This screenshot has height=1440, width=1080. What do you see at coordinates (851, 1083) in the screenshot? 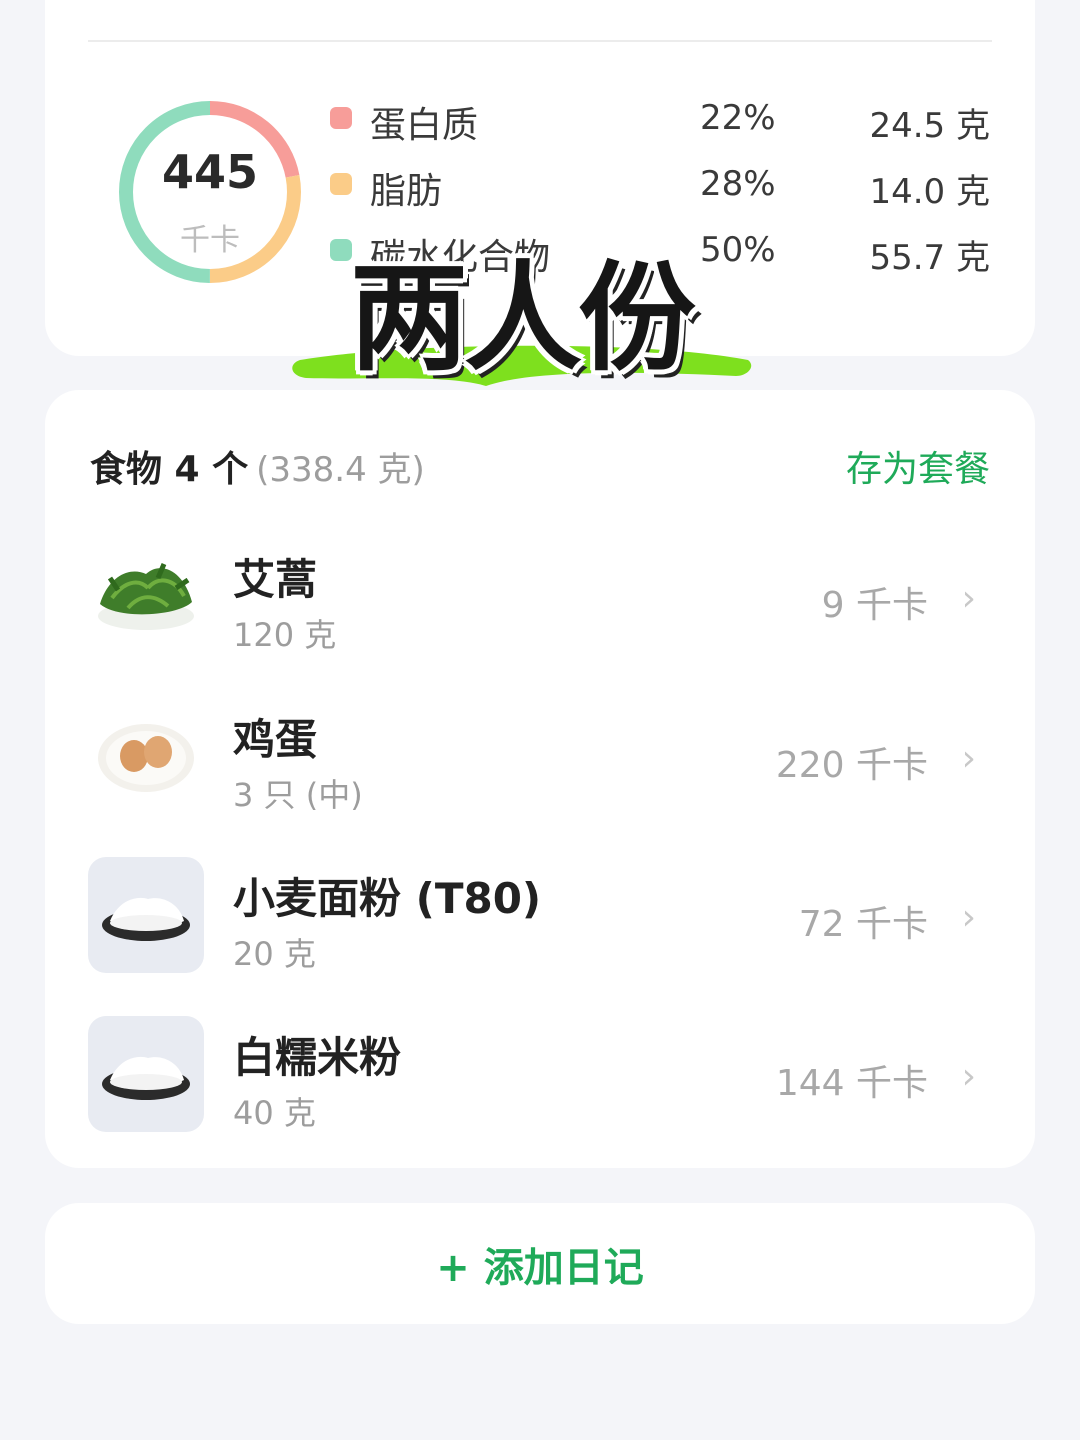
I see `food-kcal: 144 千卡` at bounding box center [851, 1083].